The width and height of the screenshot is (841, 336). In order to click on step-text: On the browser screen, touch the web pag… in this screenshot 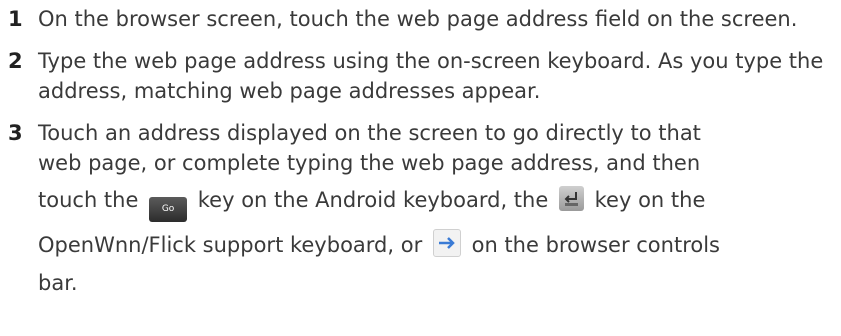, I will do `click(418, 19)`.